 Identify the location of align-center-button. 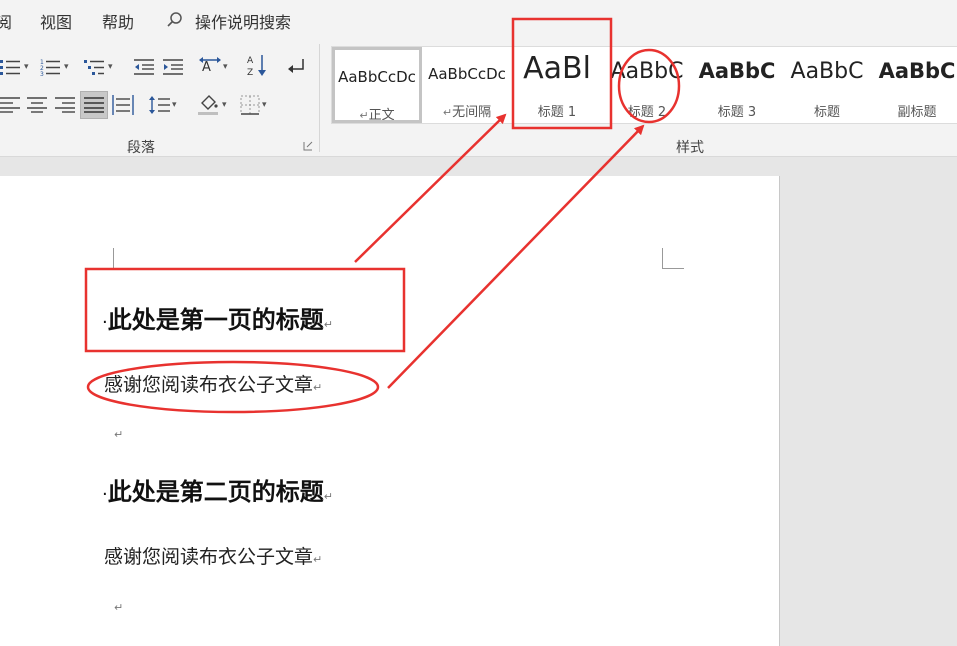
(37, 105).